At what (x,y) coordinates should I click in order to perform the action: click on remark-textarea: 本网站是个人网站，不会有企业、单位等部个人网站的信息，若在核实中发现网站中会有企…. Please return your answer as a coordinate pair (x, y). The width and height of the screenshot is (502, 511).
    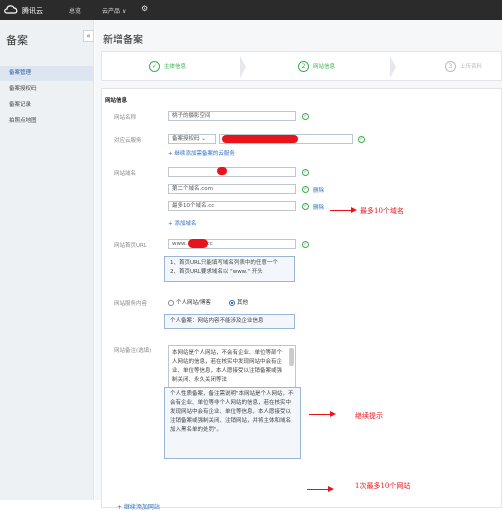
    Looking at the image, I should click on (232, 367).